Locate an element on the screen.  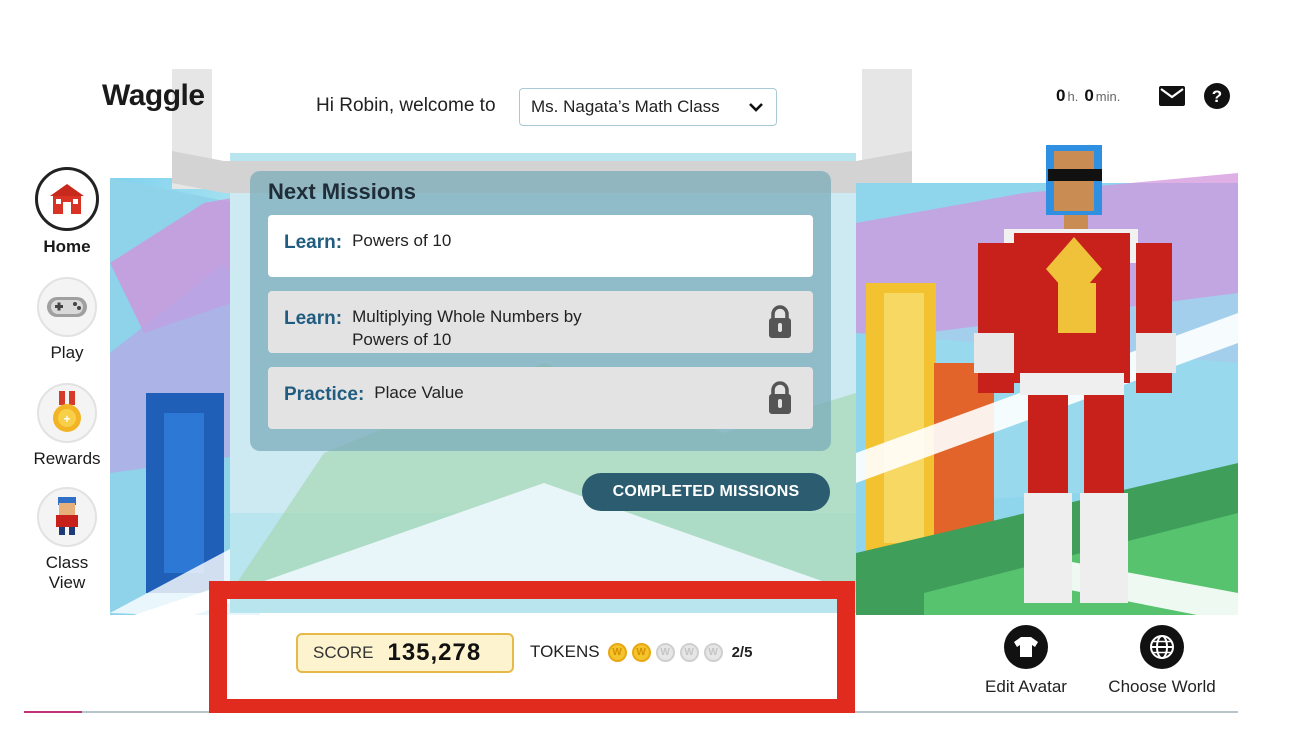
classmate-avatar-icon is located at coordinates (67, 517).